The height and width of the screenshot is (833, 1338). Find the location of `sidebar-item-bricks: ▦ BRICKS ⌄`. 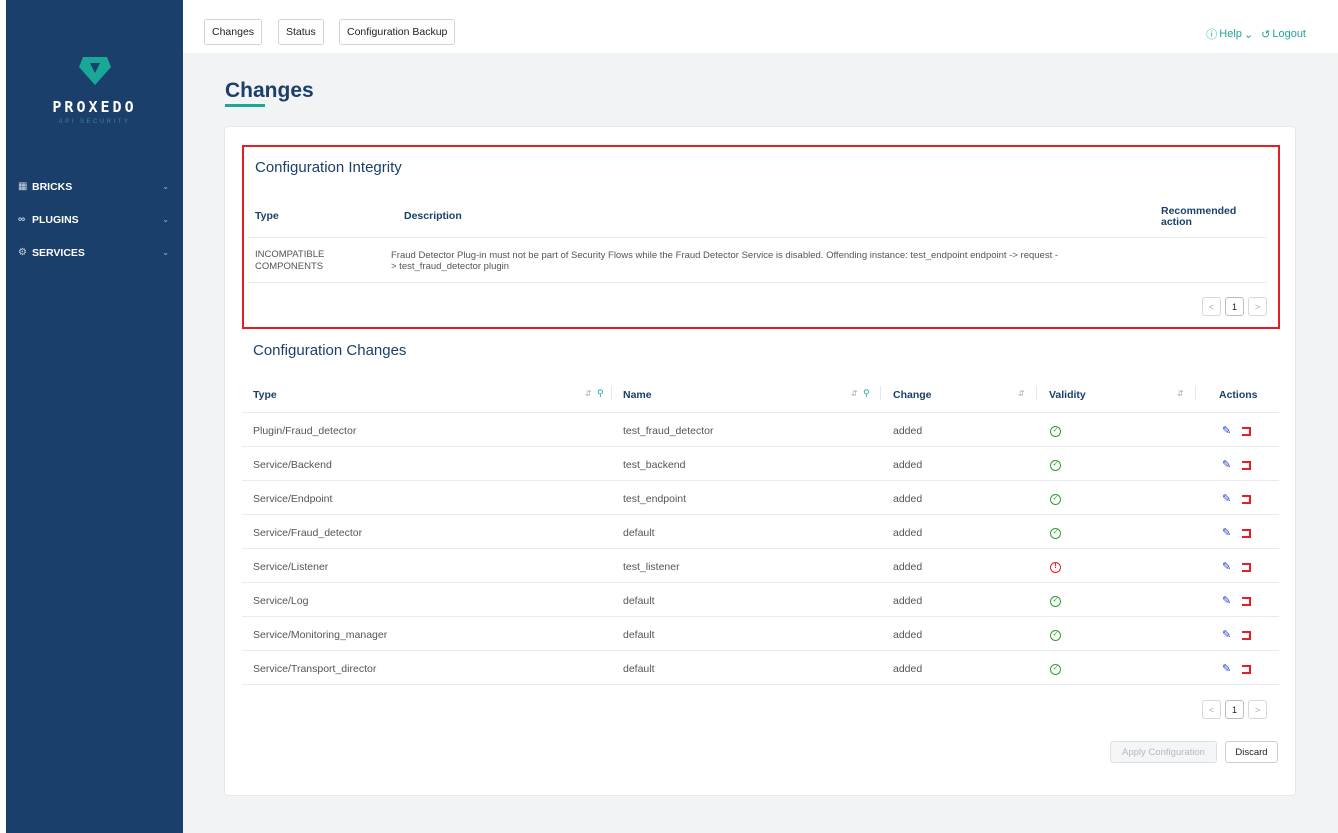

sidebar-item-bricks: ▦ BRICKS ⌄ is located at coordinates (94, 186).